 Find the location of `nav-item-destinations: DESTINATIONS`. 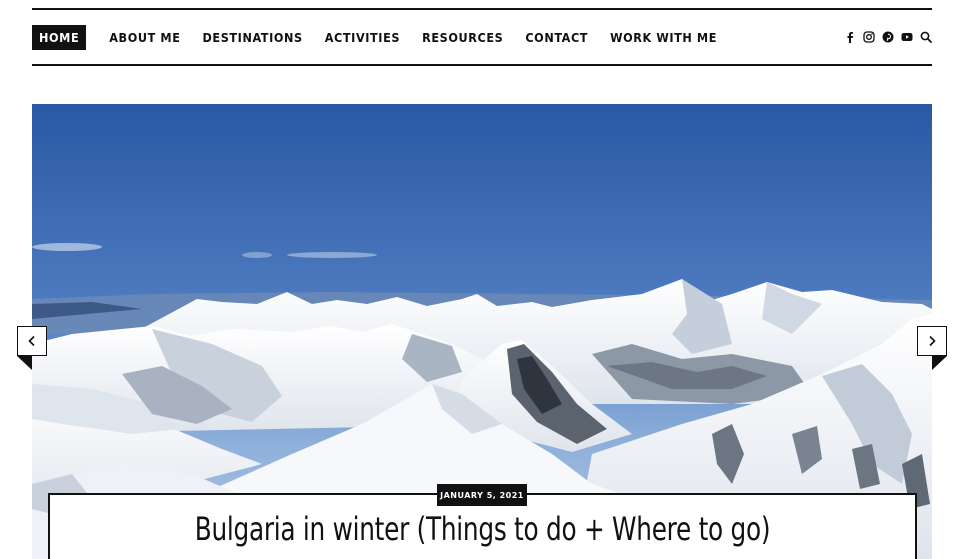

nav-item-destinations: DESTINATIONS is located at coordinates (252, 37).